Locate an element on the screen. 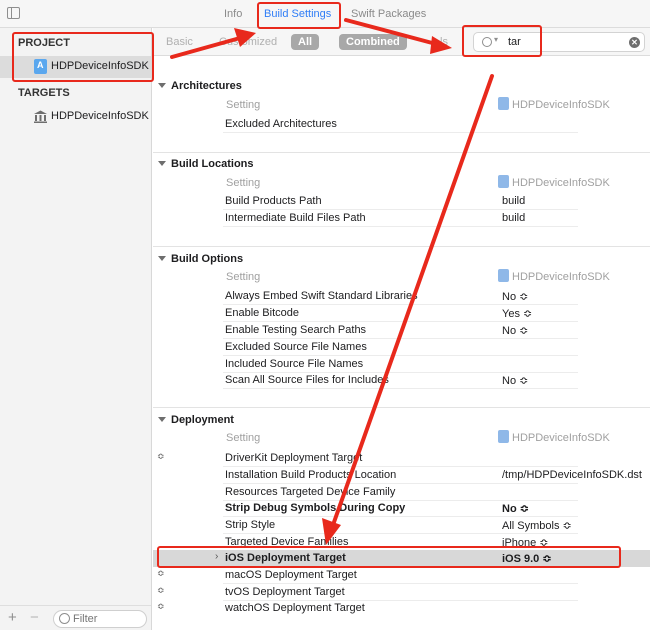 Image resolution: width=650 pixels, height=630 pixels. filter-levels: ls is located at coordinates (444, 42).